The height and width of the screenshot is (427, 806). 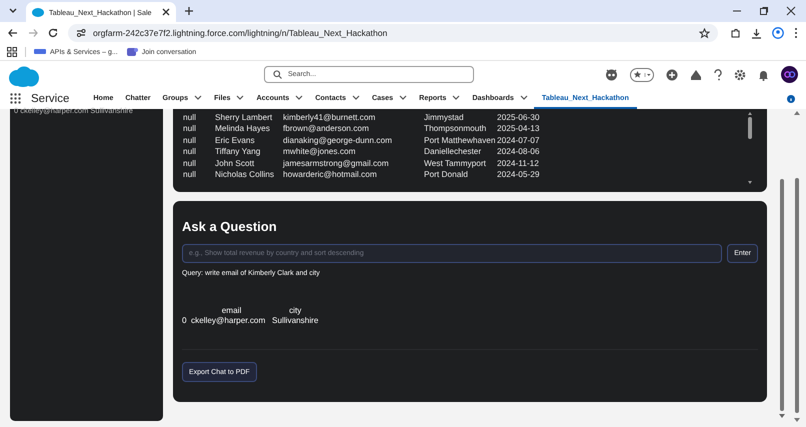 What do you see at coordinates (393, 33) in the screenshot?
I see `address-field: orgfarm-242c37e7f2.lightning.force.com/lightning/n/Tableau_Next_Hackathon` at bounding box center [393, 33].